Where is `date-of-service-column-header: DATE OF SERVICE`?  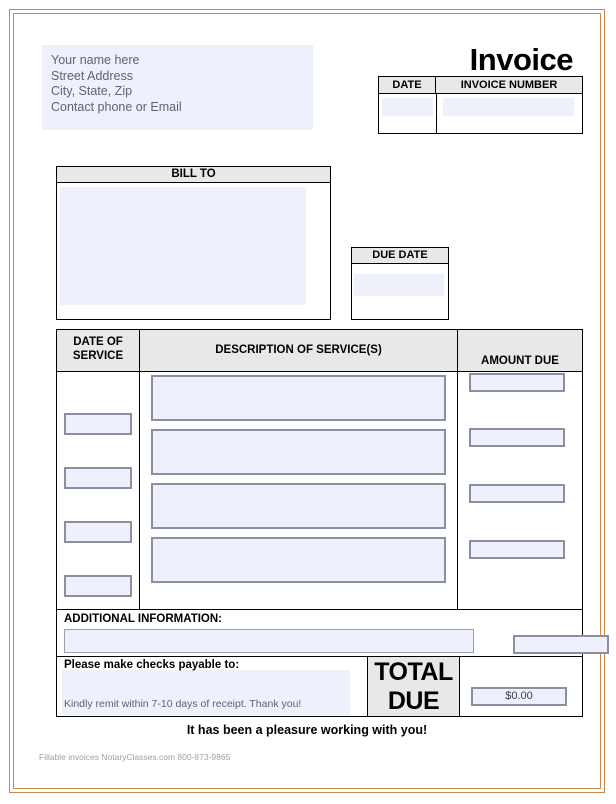
date-of-service-column-header: DATE OF SERVICE is located at coordinates (98, 350).